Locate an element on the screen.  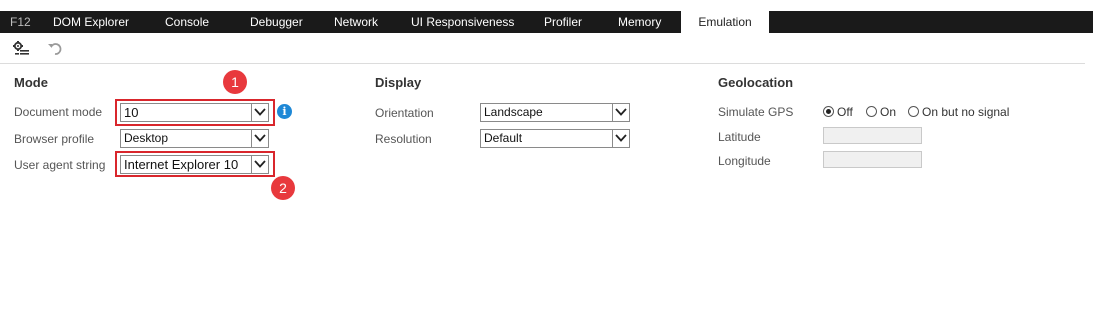
toolbar-divider is located at coordinates (542, 63).